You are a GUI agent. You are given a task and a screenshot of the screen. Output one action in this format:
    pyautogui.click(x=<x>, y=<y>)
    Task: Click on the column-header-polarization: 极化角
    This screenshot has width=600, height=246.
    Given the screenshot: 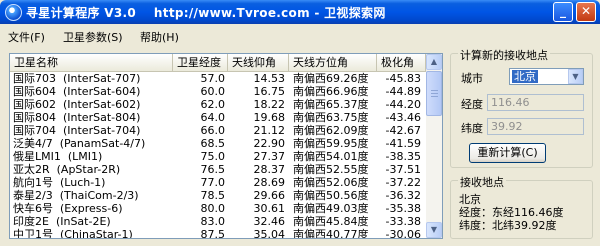 What is the action you would take?
    pyautogui.click(x=401, y=62)
    